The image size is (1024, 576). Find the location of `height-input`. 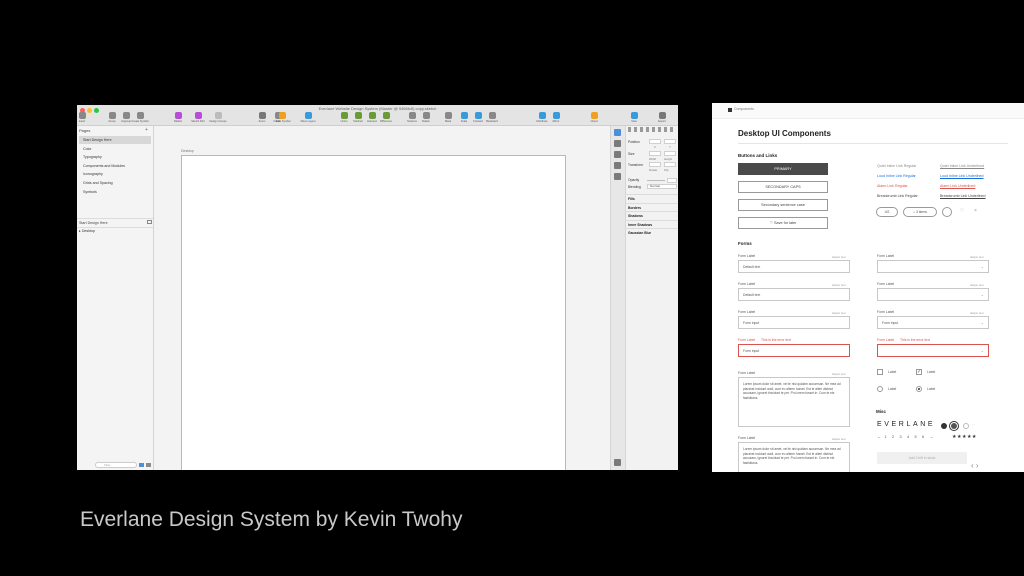

height-input is located at coordinates (670, 153).